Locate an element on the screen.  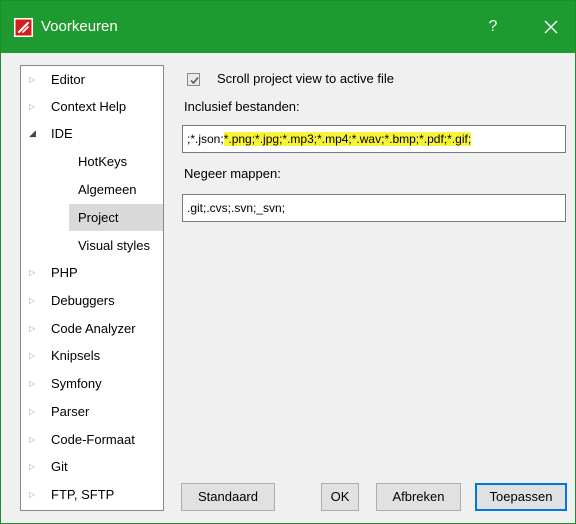
exclude-folders-value: .git;.cvs;.svn;_svn; is located at coordinates (236, 208).